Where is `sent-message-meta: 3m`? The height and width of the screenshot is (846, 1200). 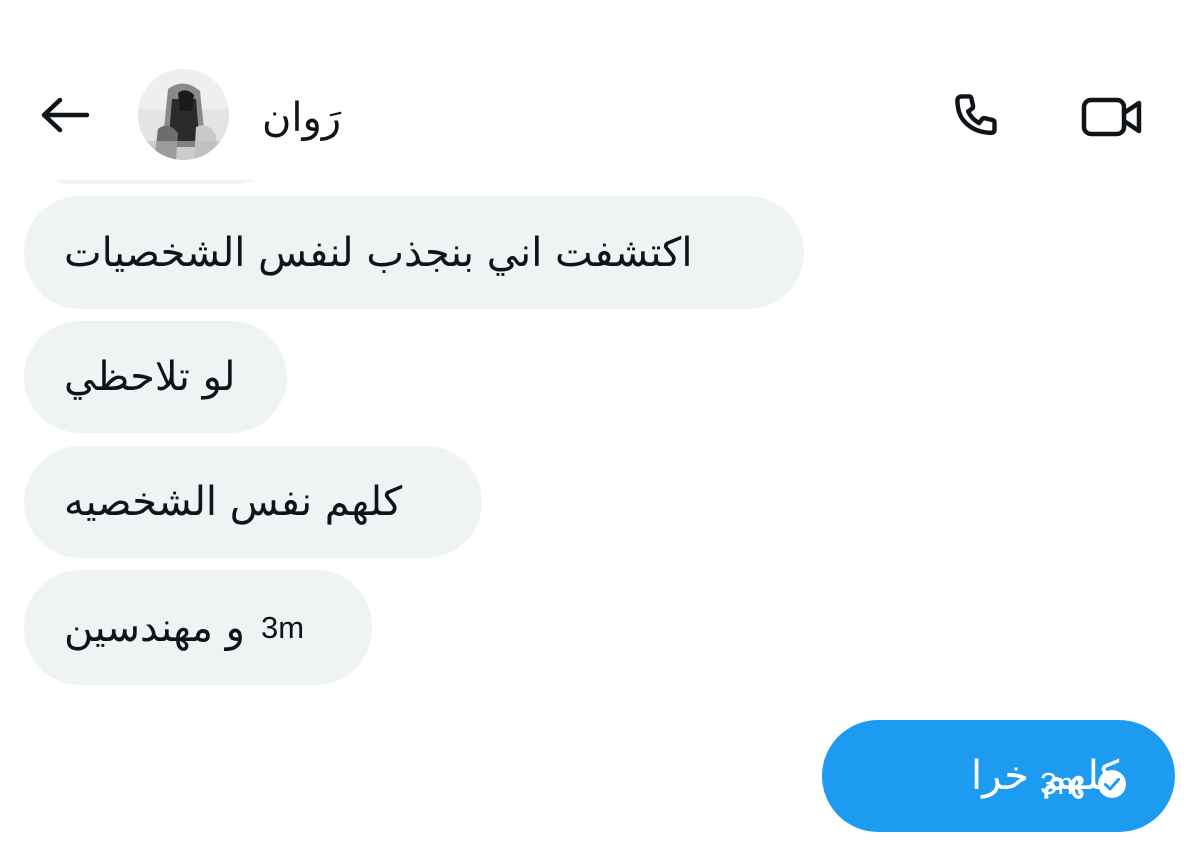
sent-message-meta: 3m is located at coordinates (1083, 784).